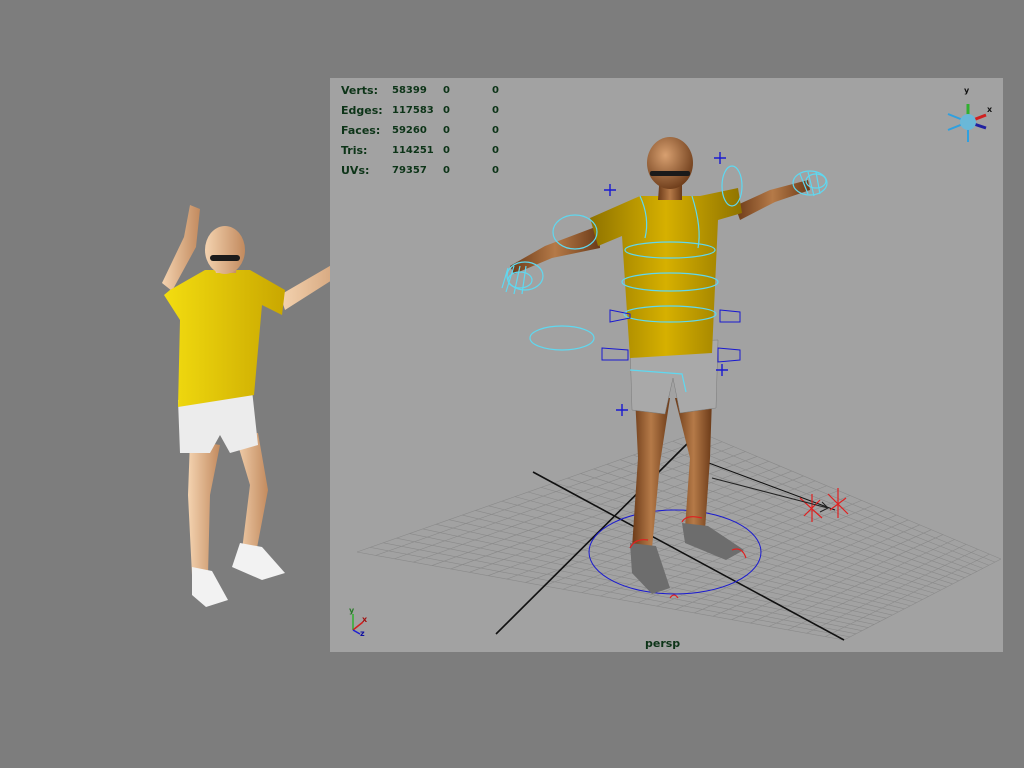 The height and width of the screenshot is (768, 1024). Describe the element at coordinates (970, 114) in the screenshot. I see `view-axis-gizmo: y x` at that location.